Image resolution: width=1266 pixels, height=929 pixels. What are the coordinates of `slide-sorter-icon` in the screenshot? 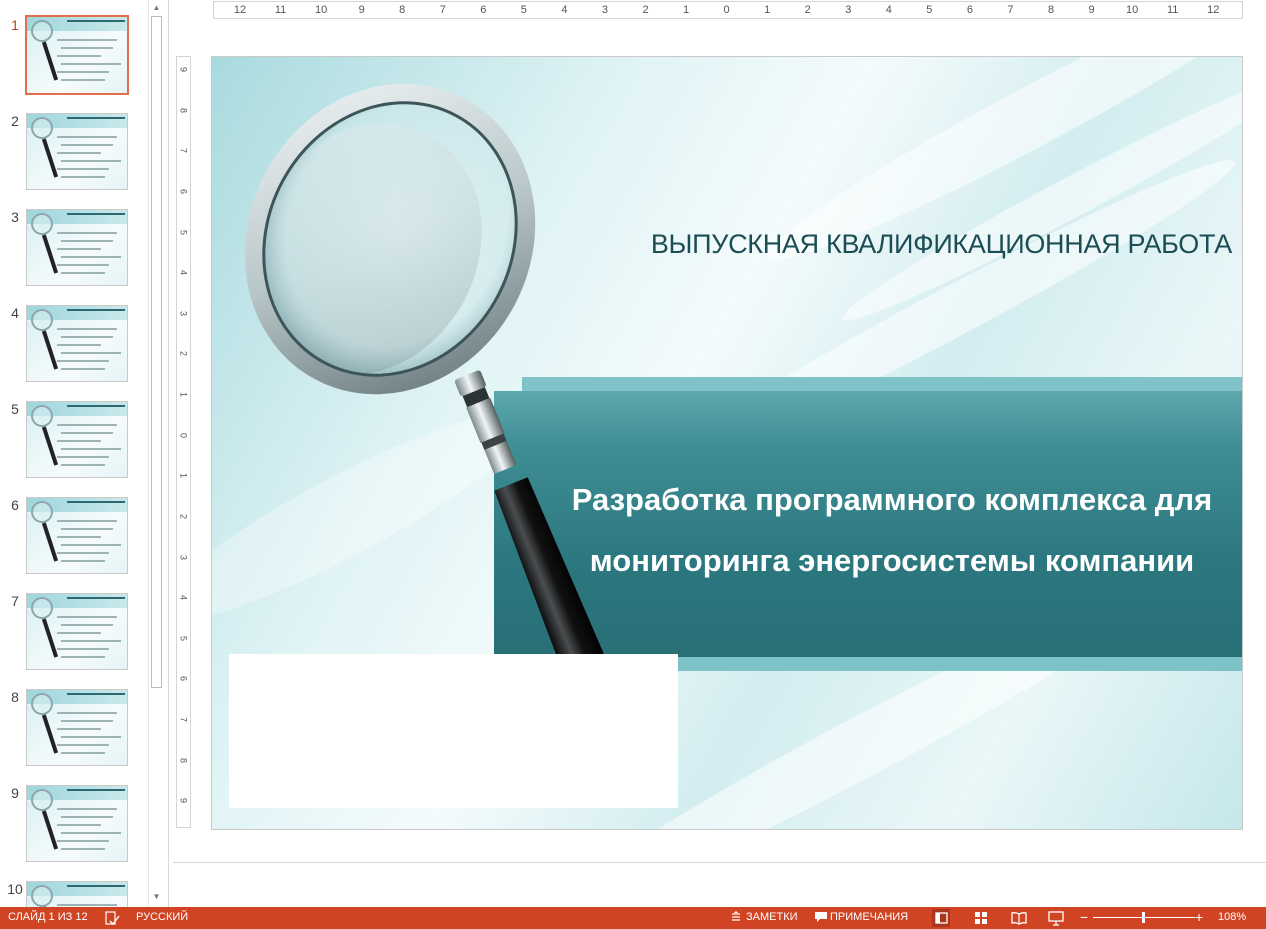 It's located at (981, 918).